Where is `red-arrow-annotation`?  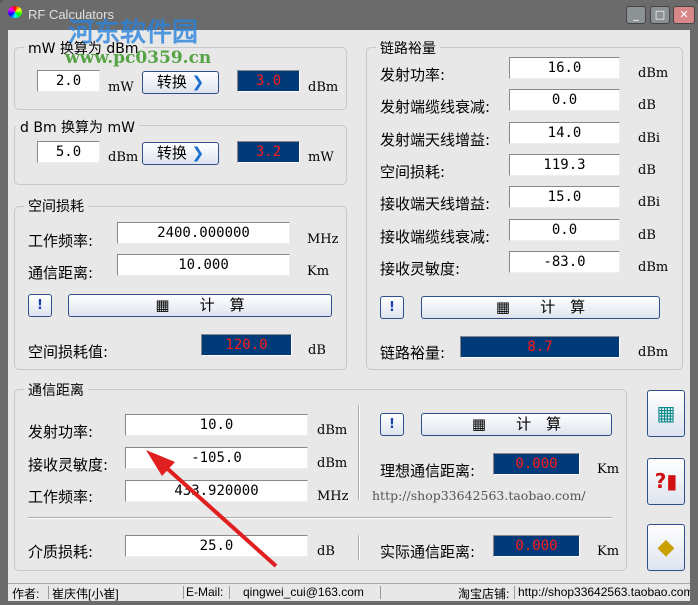 red-arrow-annotation is located at coordinates (212, 509).